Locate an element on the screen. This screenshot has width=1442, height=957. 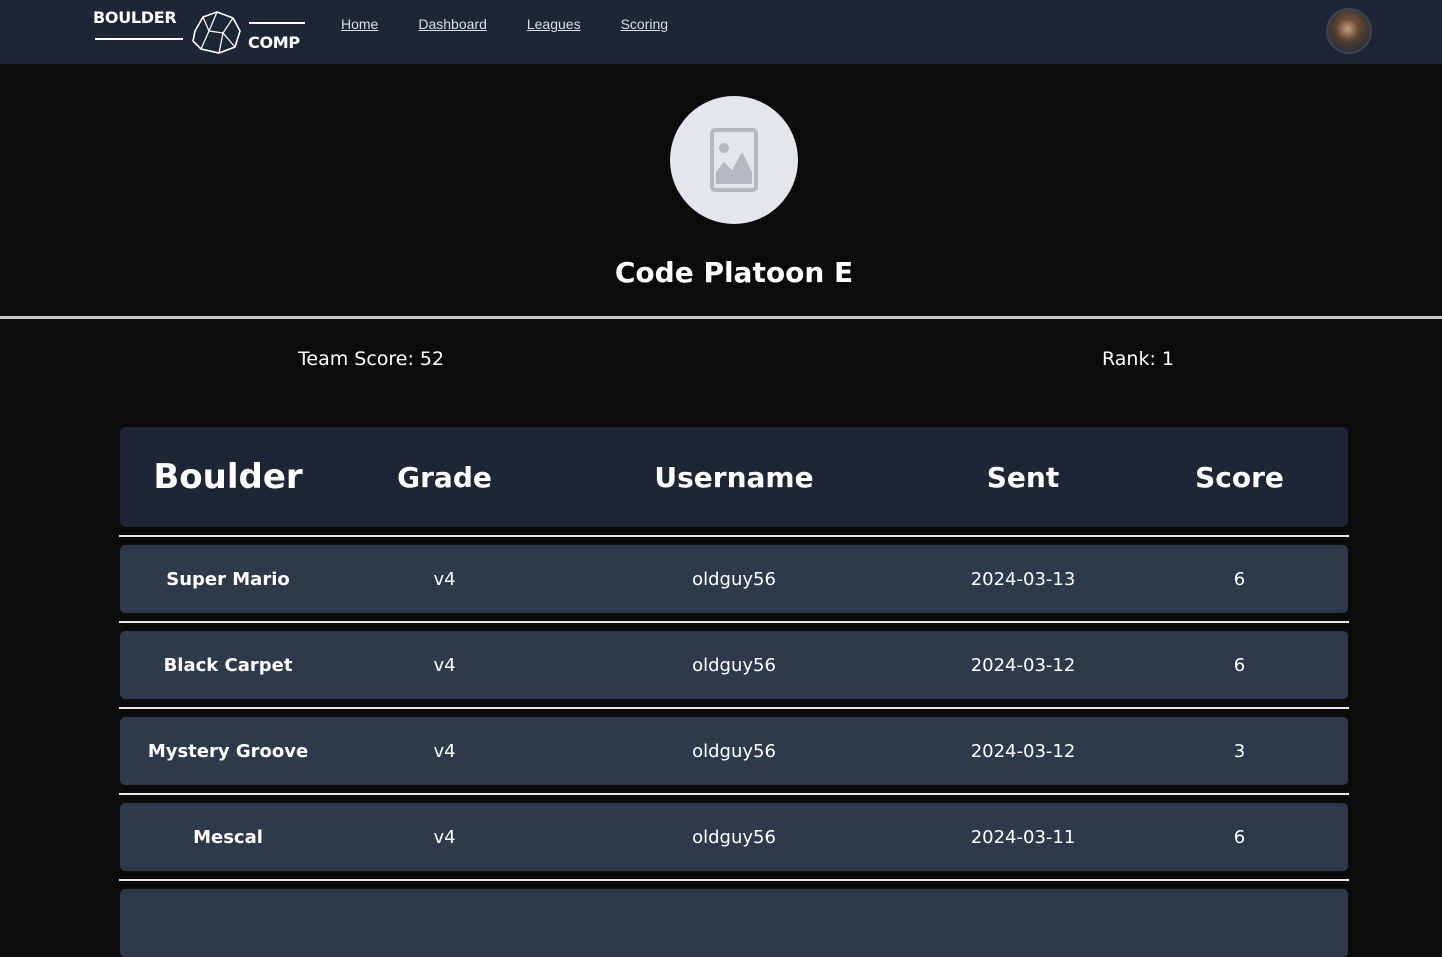
logo-rule-right is located at coordinates (277, 23).